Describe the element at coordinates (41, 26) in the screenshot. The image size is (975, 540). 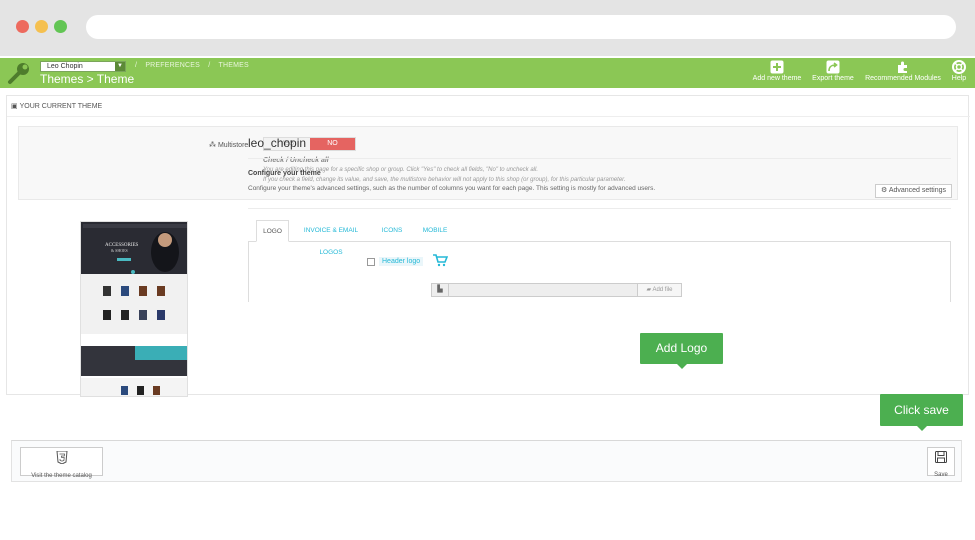
I see `minimize-window-button` at that location.